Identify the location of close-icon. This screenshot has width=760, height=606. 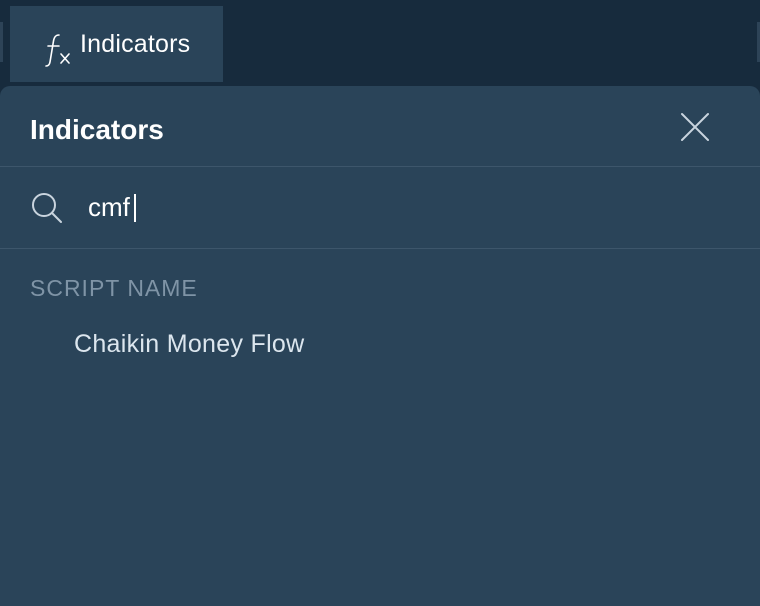
(695, 127).